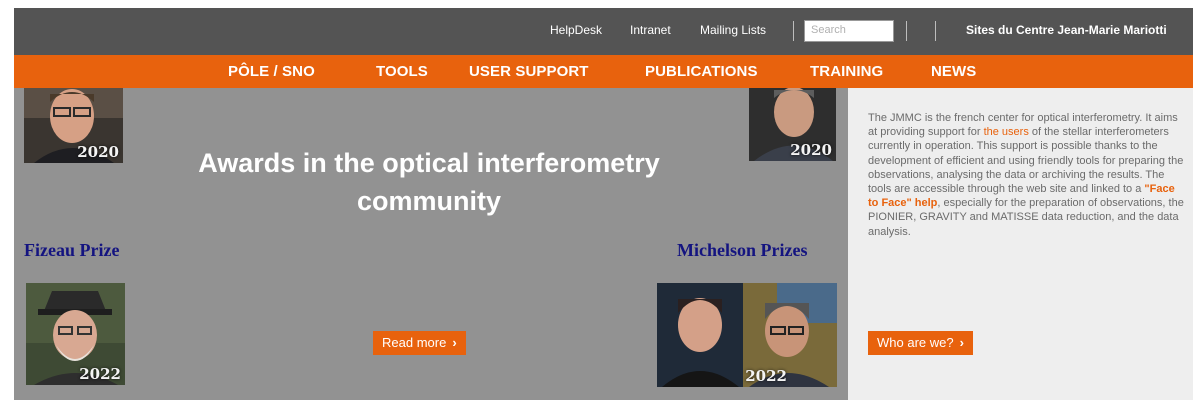 This screenshot has width=1193, height=400. Describe the element at coordinates (849, 31) in the screenshot. I see `search-input: Search` at that location.